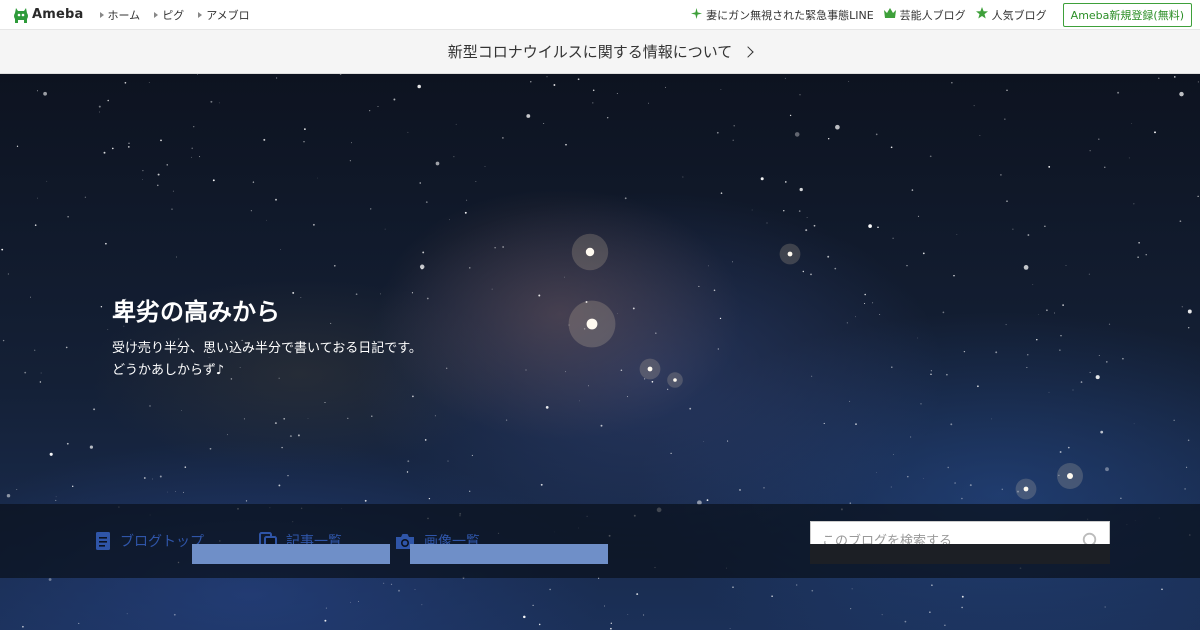 The width and height of the screenshot is (1200, 630). I want to click on global-nav-left: ホーム ピグ アメブロ, so click(181, 15).